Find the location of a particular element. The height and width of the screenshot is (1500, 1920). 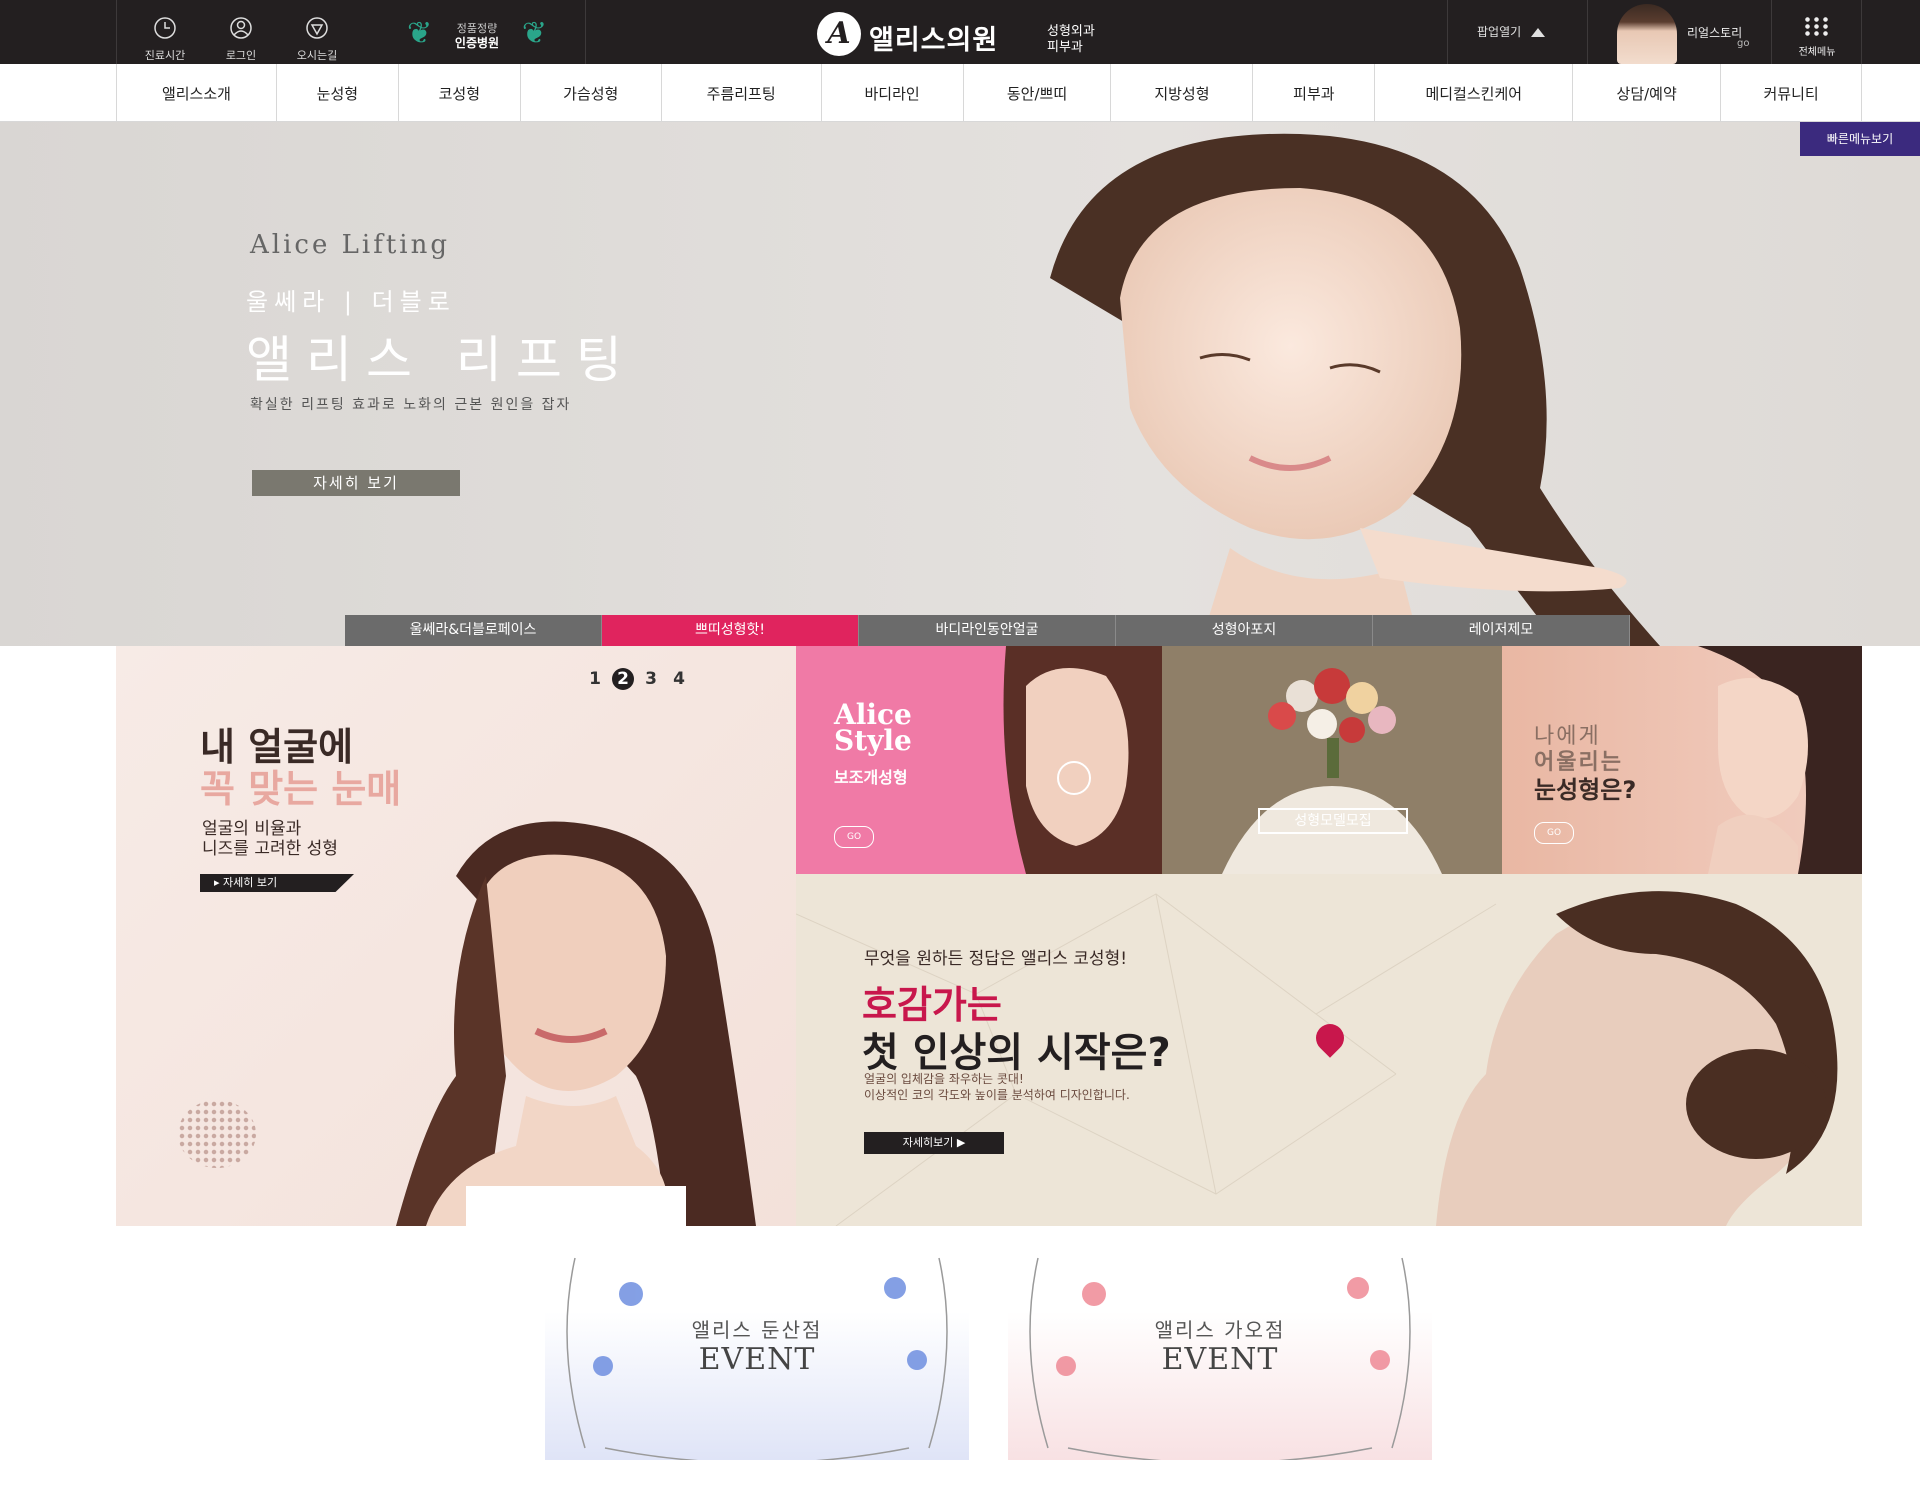

nose-banner-more-button: 자세히보기 ▶ is located at coordinates (934, 1143).